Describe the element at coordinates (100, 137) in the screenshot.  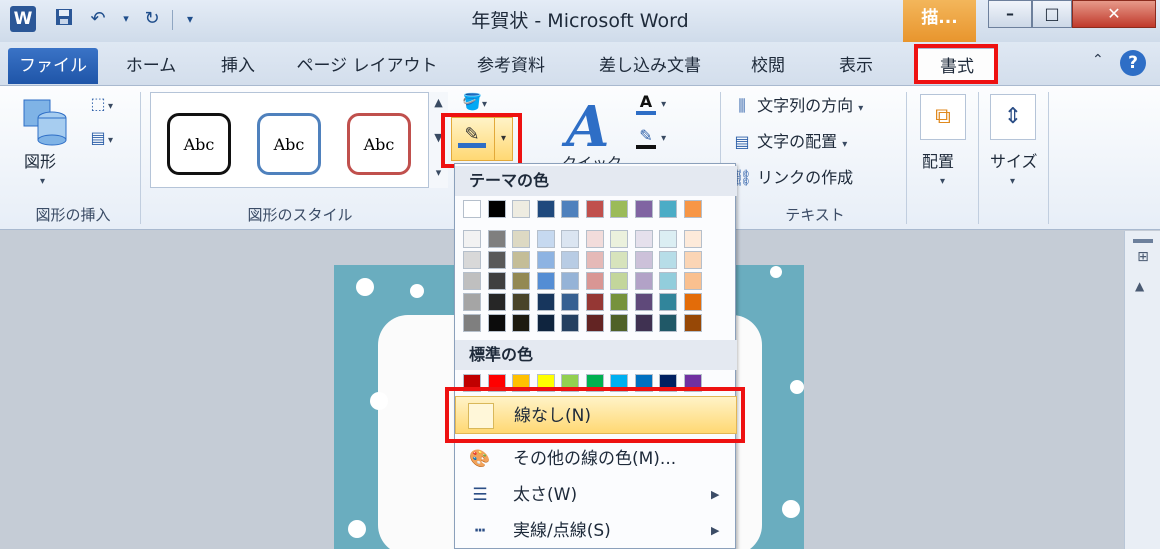
I see `text-box-button: ▤ ▾` at that location.